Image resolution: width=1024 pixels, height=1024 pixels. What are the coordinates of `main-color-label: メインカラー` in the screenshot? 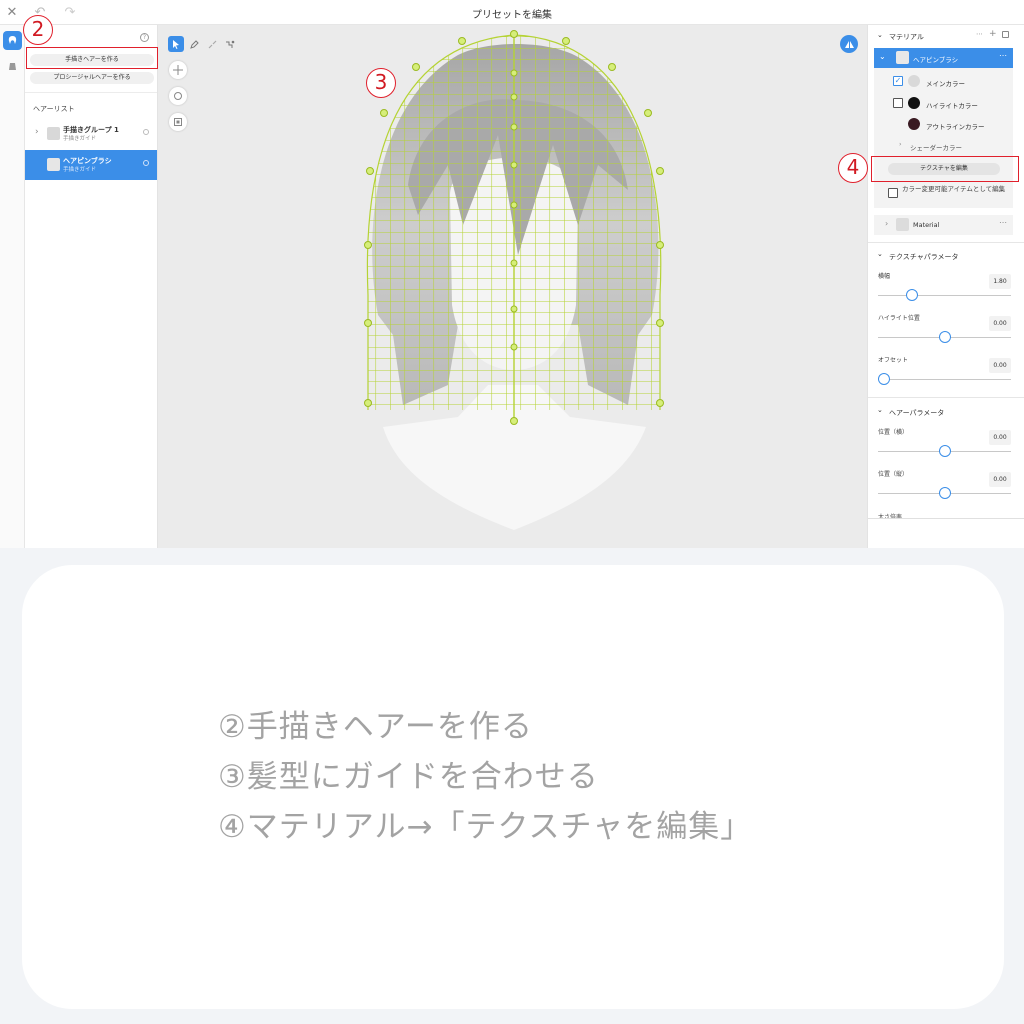 It's located at (945, 84).